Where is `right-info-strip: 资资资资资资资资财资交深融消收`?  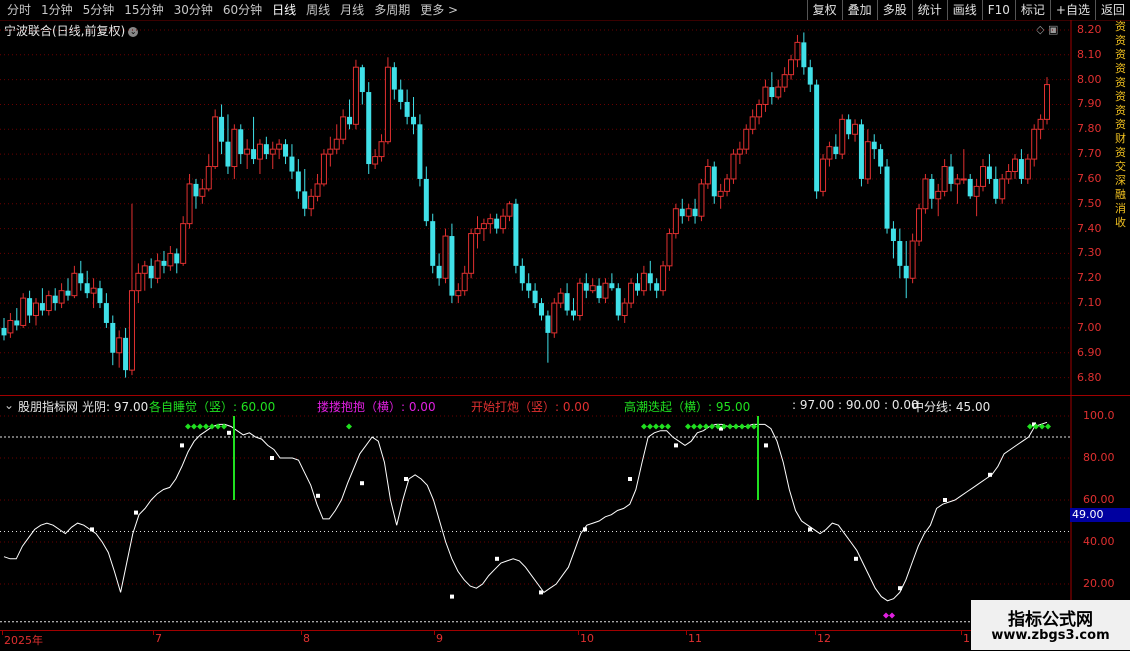
right-info-strip: 资资资资资资资资财资交深融消收 is located at coordinates (1120, 124).